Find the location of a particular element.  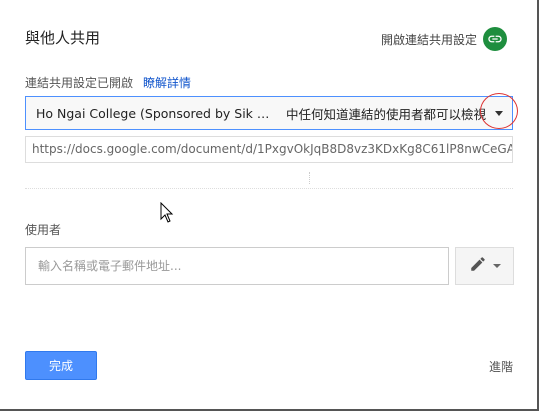

section-divider is located at coordinates (269, 188).